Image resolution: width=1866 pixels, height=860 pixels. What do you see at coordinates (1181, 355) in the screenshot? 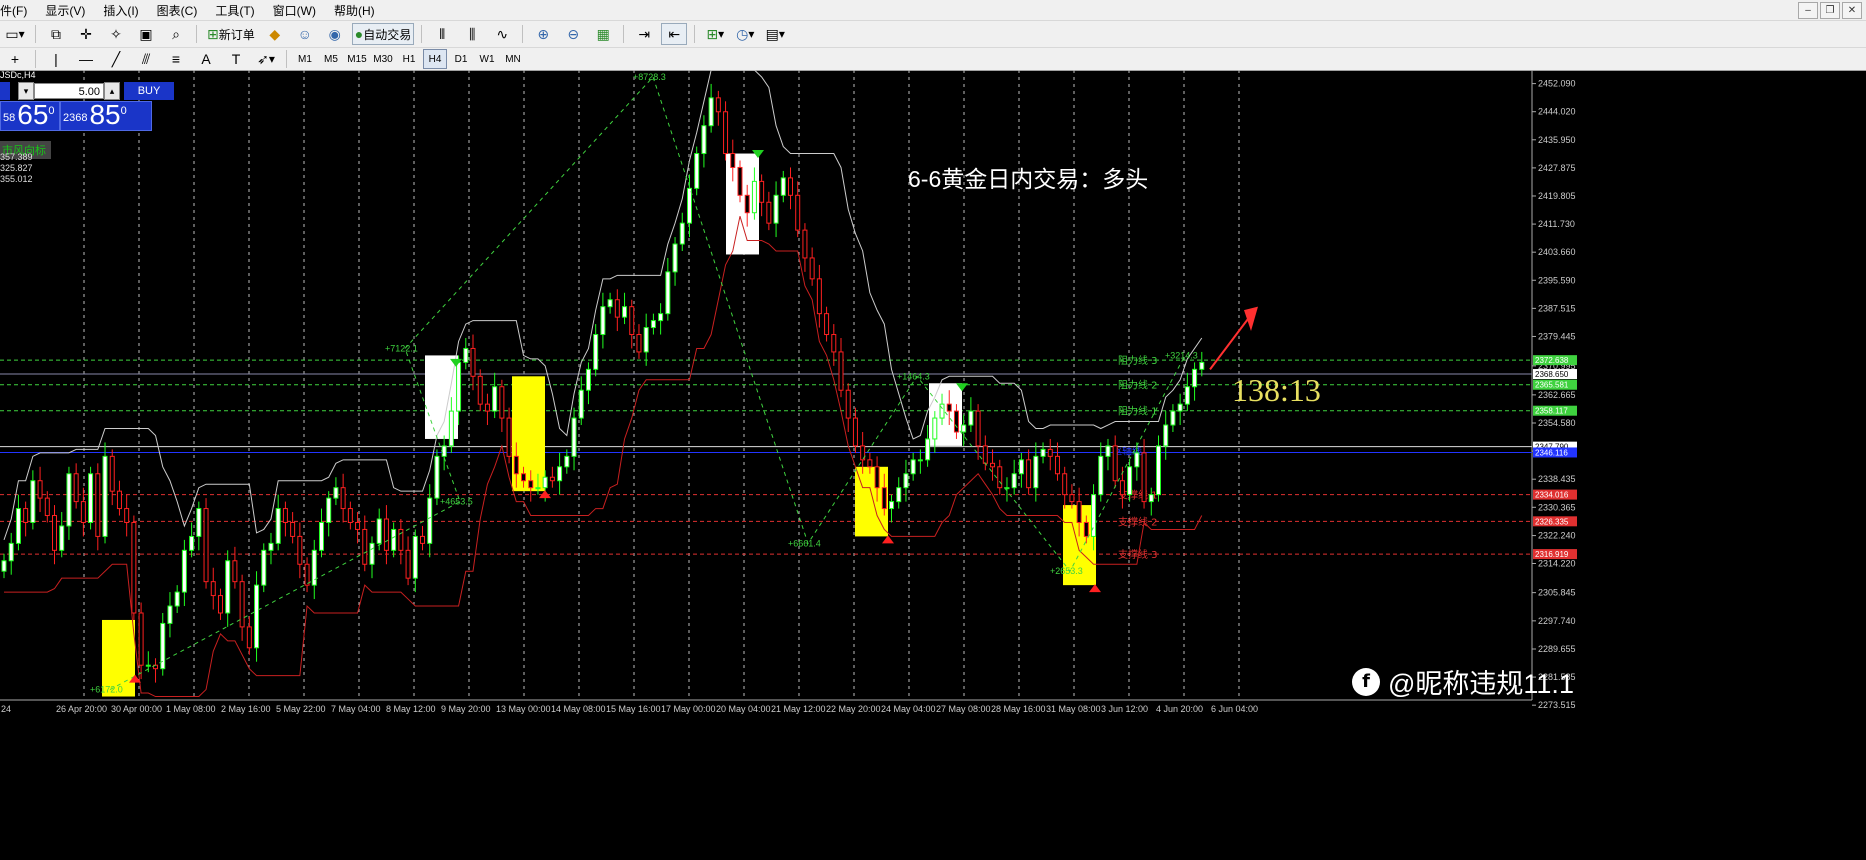
I see `profit-annotation: +3214.3` at bounding box center [1181, 355].